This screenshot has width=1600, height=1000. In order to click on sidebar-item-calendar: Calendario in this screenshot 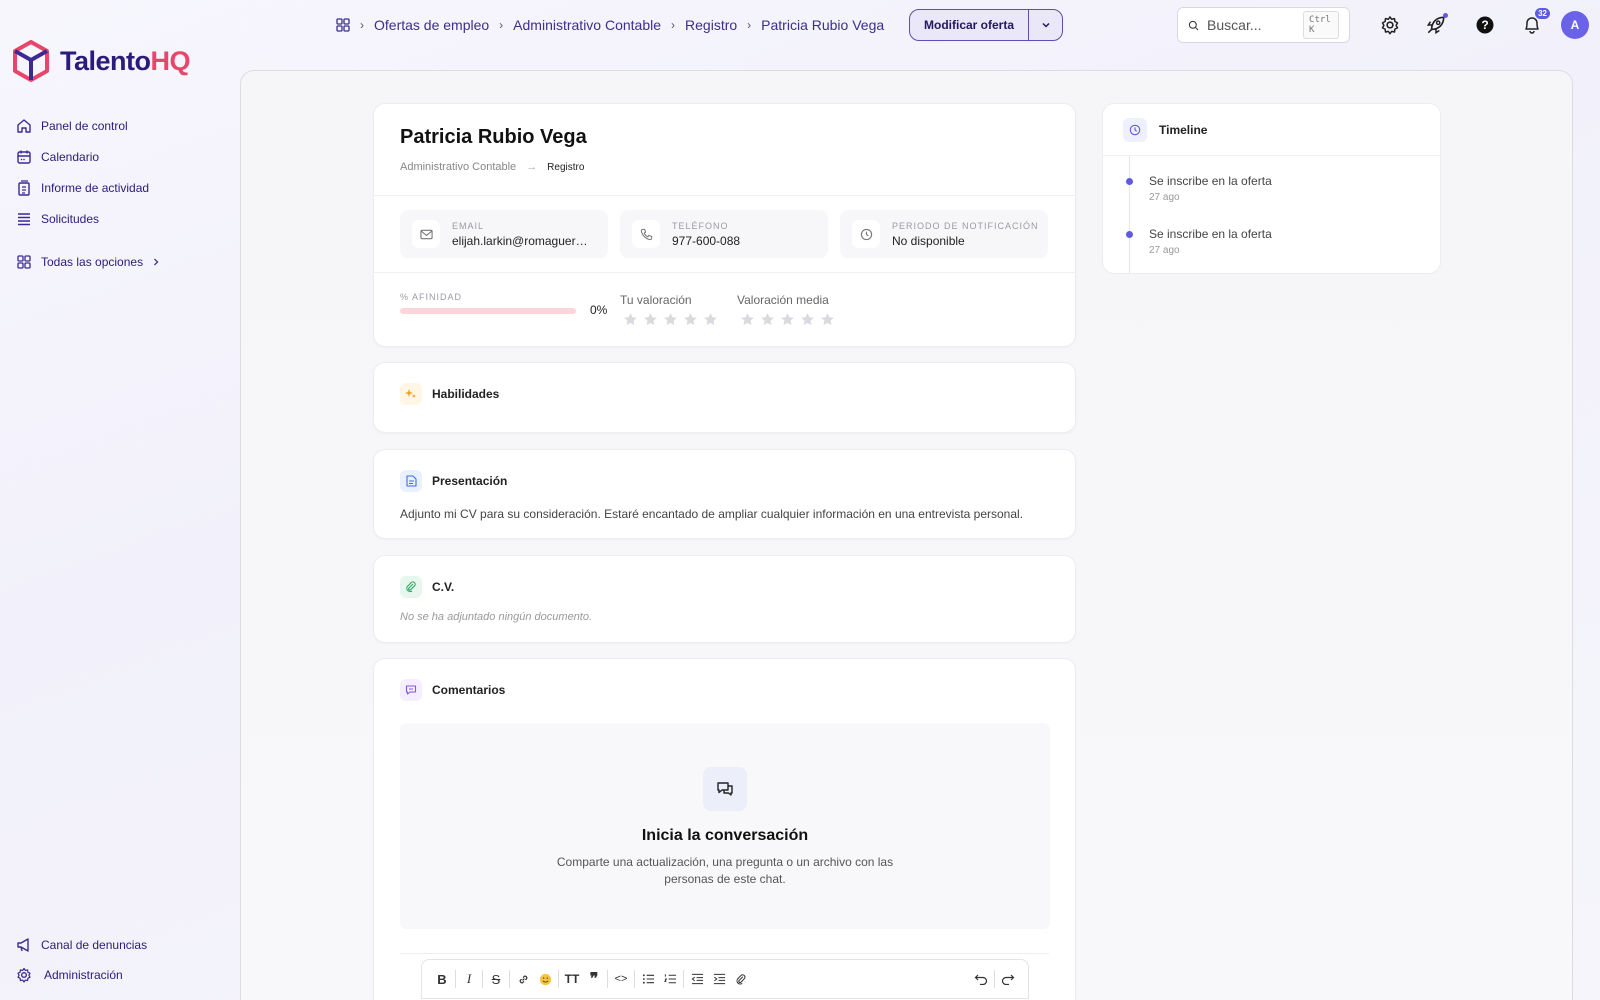, I will do `click(116, 156)`.